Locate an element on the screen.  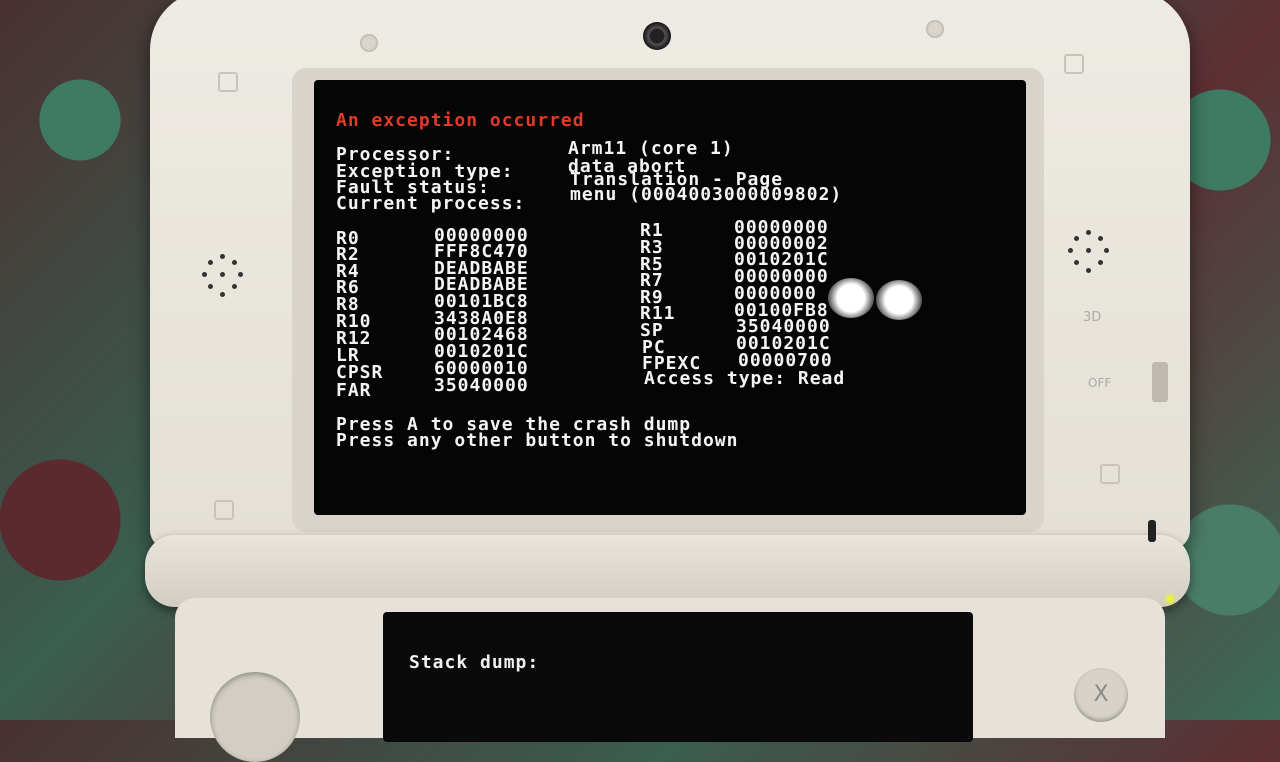
hinge is located at coordinates (667, 571).